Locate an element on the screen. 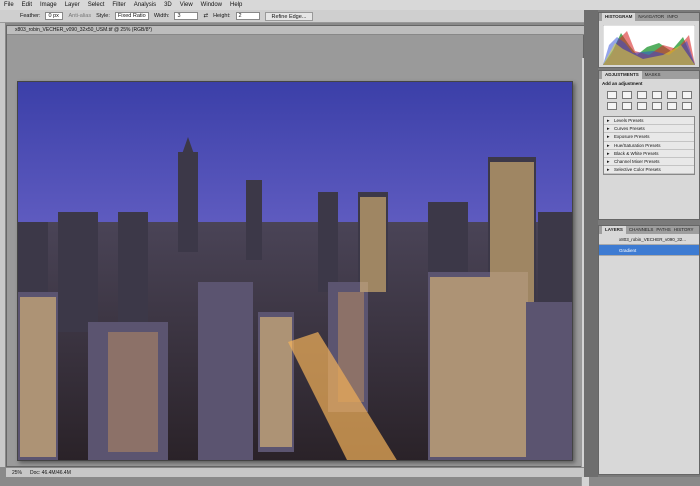  menu-analysis: Analysis is located at coordinates (145, 5).